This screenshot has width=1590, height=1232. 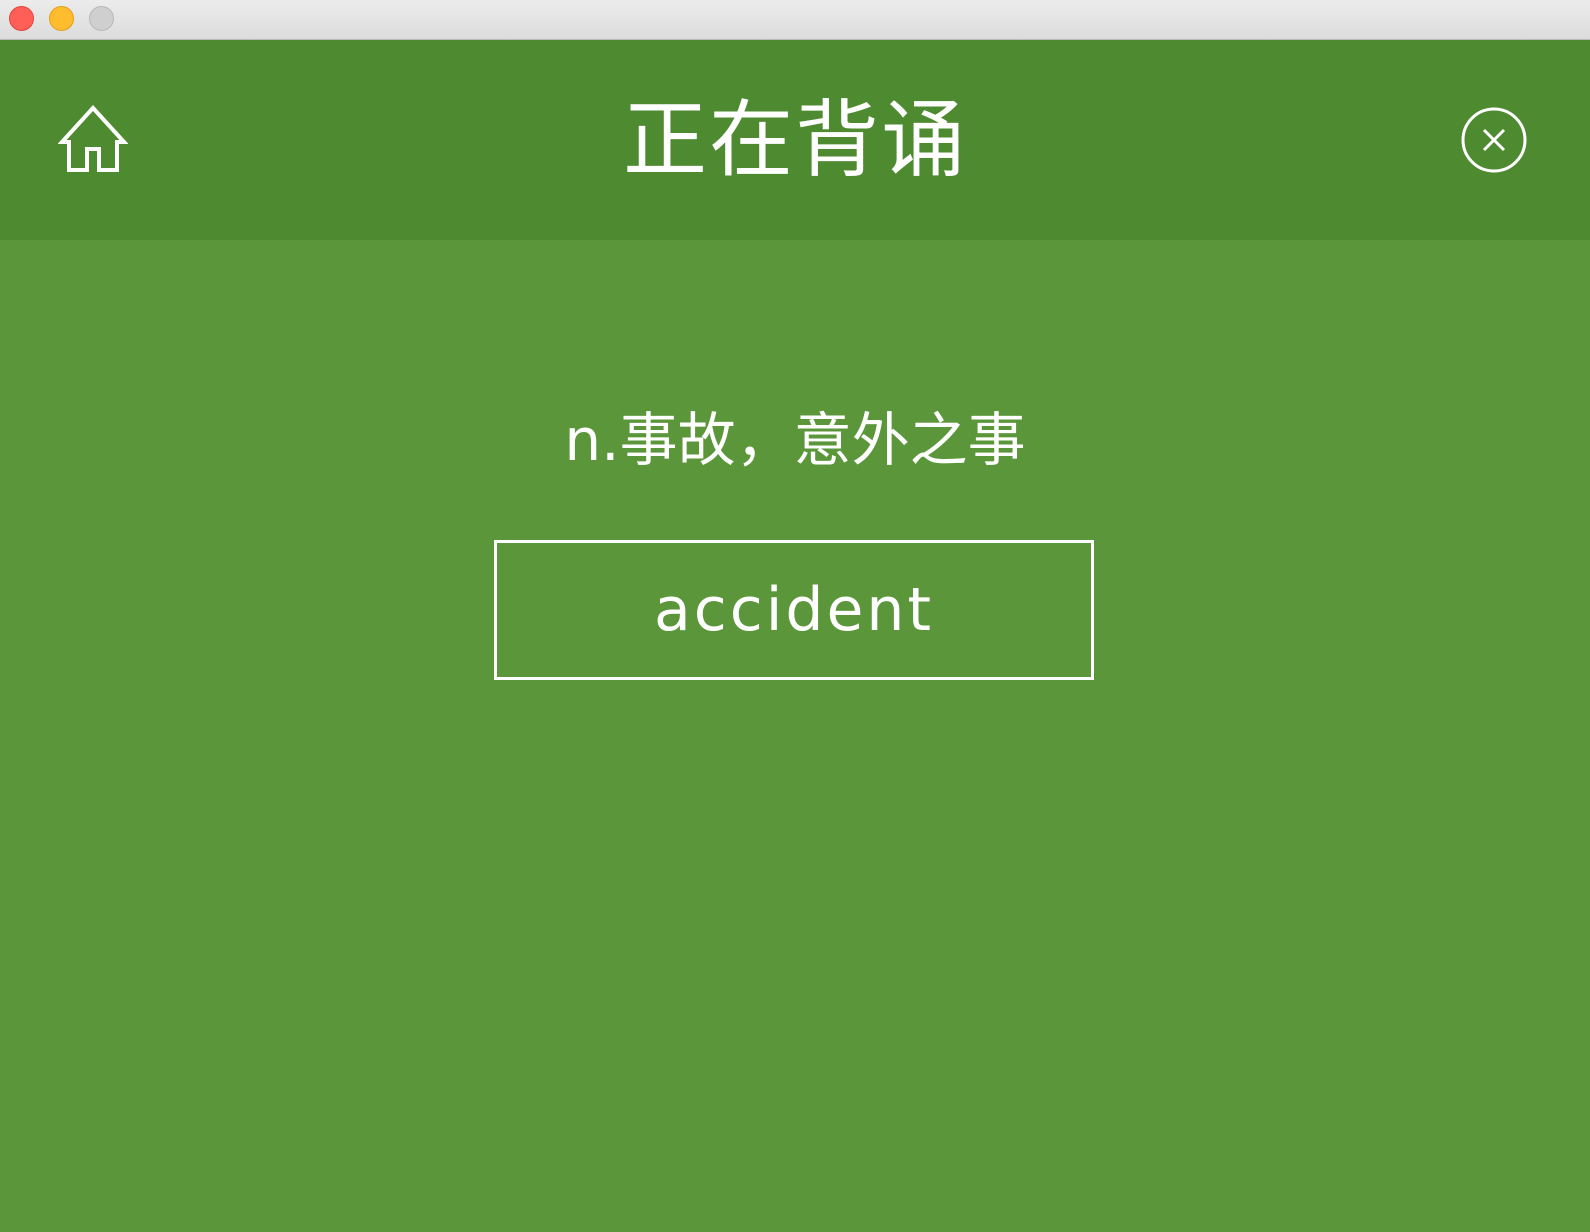 What do you see at coordinates (795, 20) in the screenshot?
I see `window-titlebar` at bounding box center [795, 20].